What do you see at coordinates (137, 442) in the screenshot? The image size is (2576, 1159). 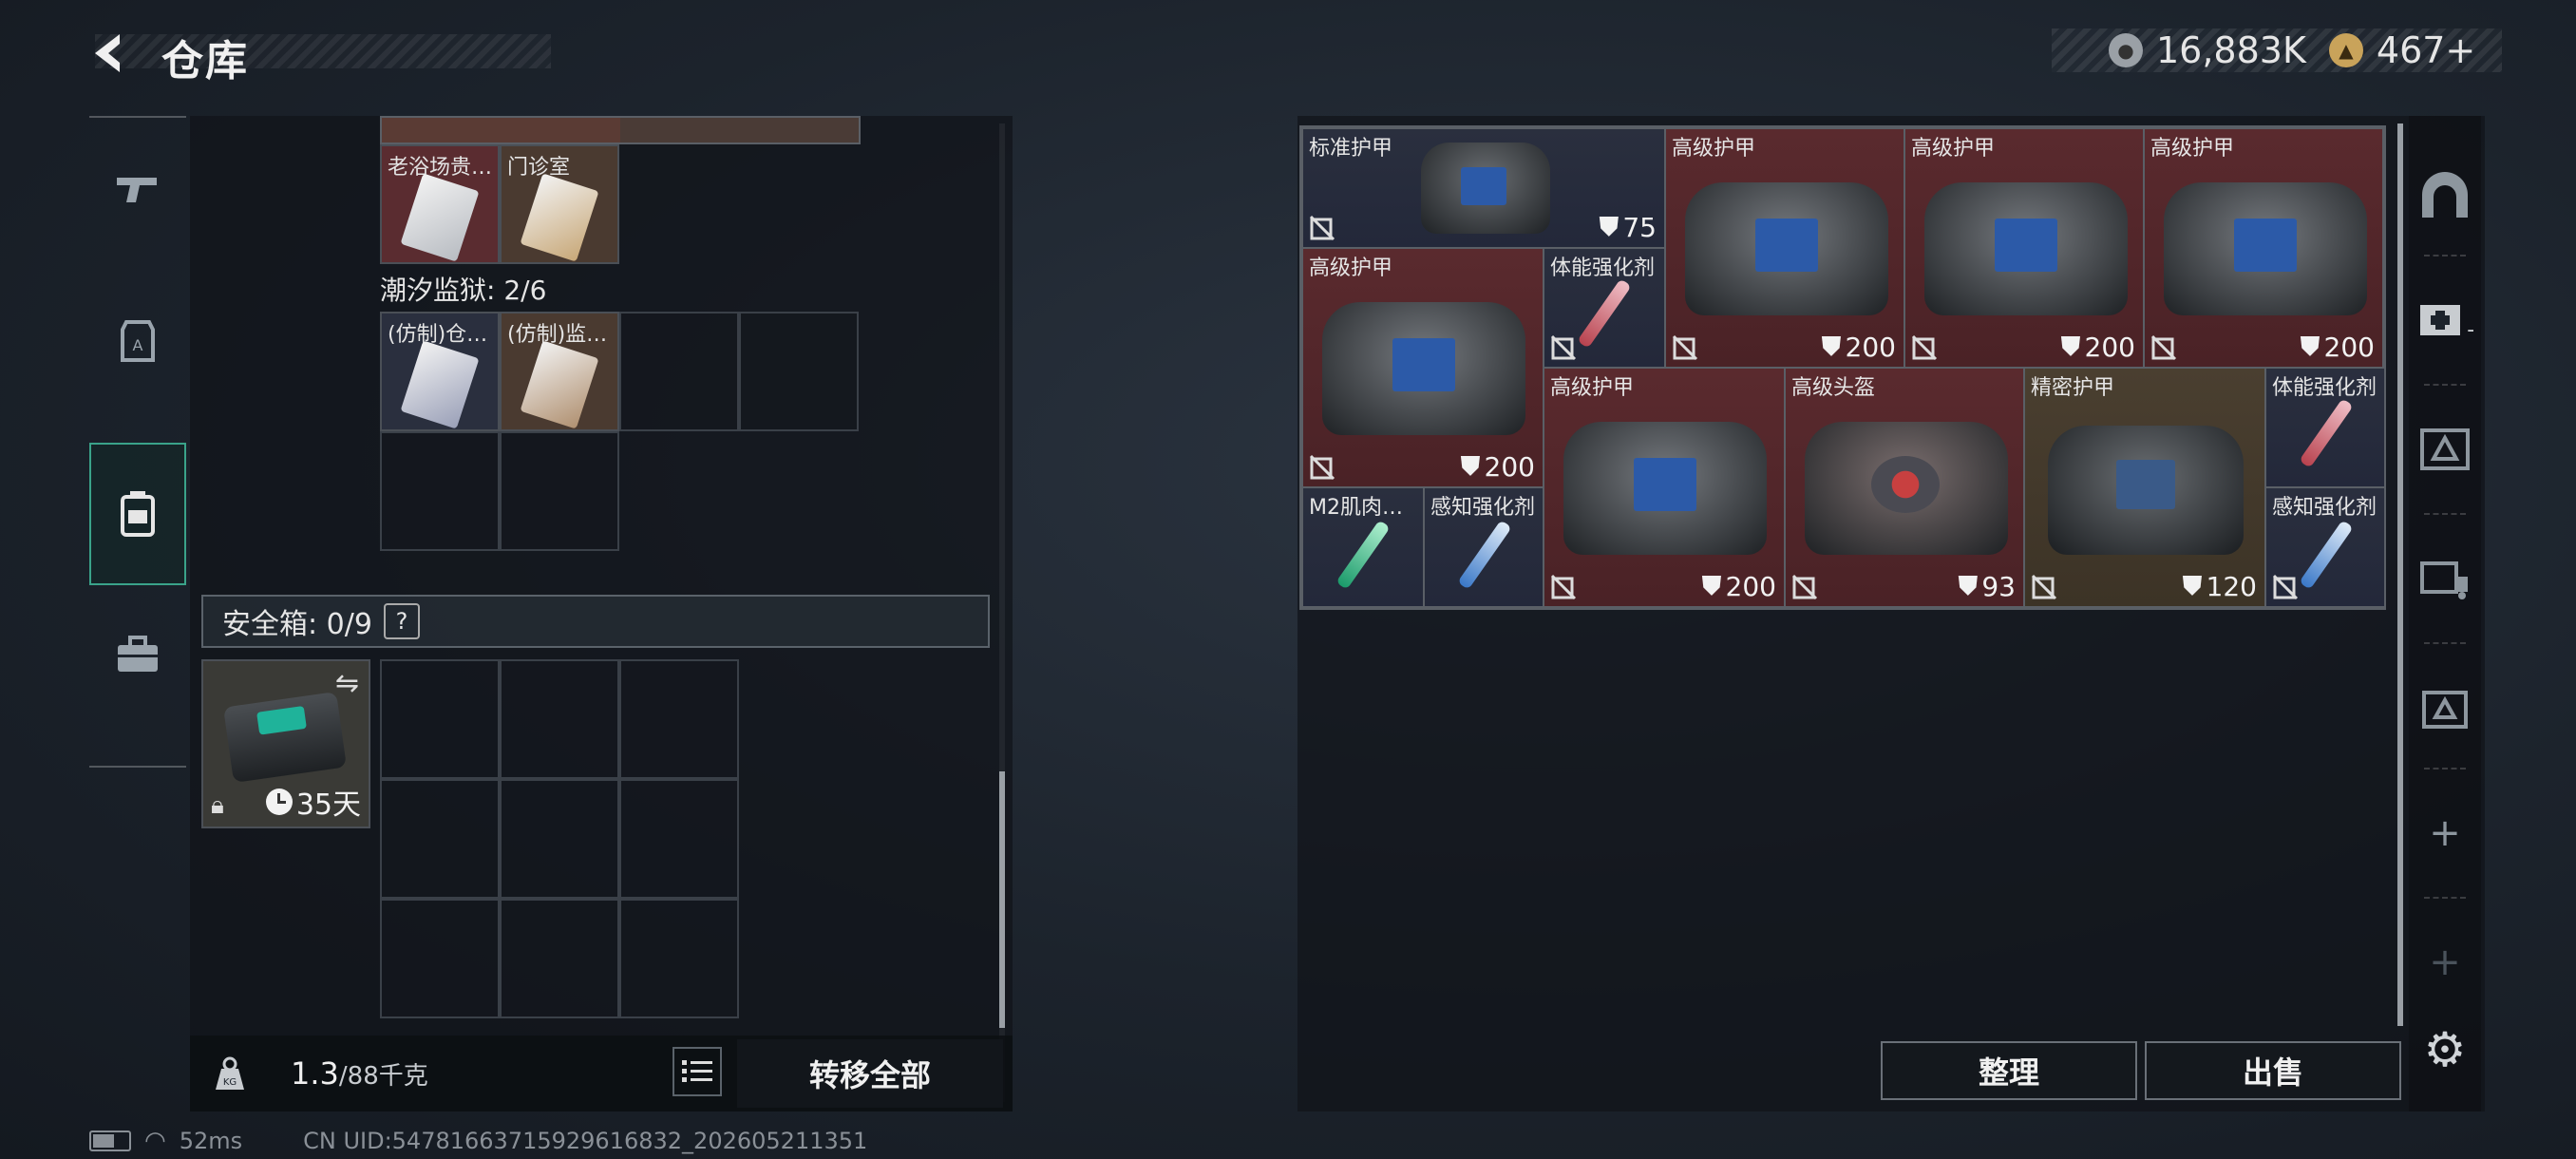 I see `category-nav: A` at bounding box center [137, 442].